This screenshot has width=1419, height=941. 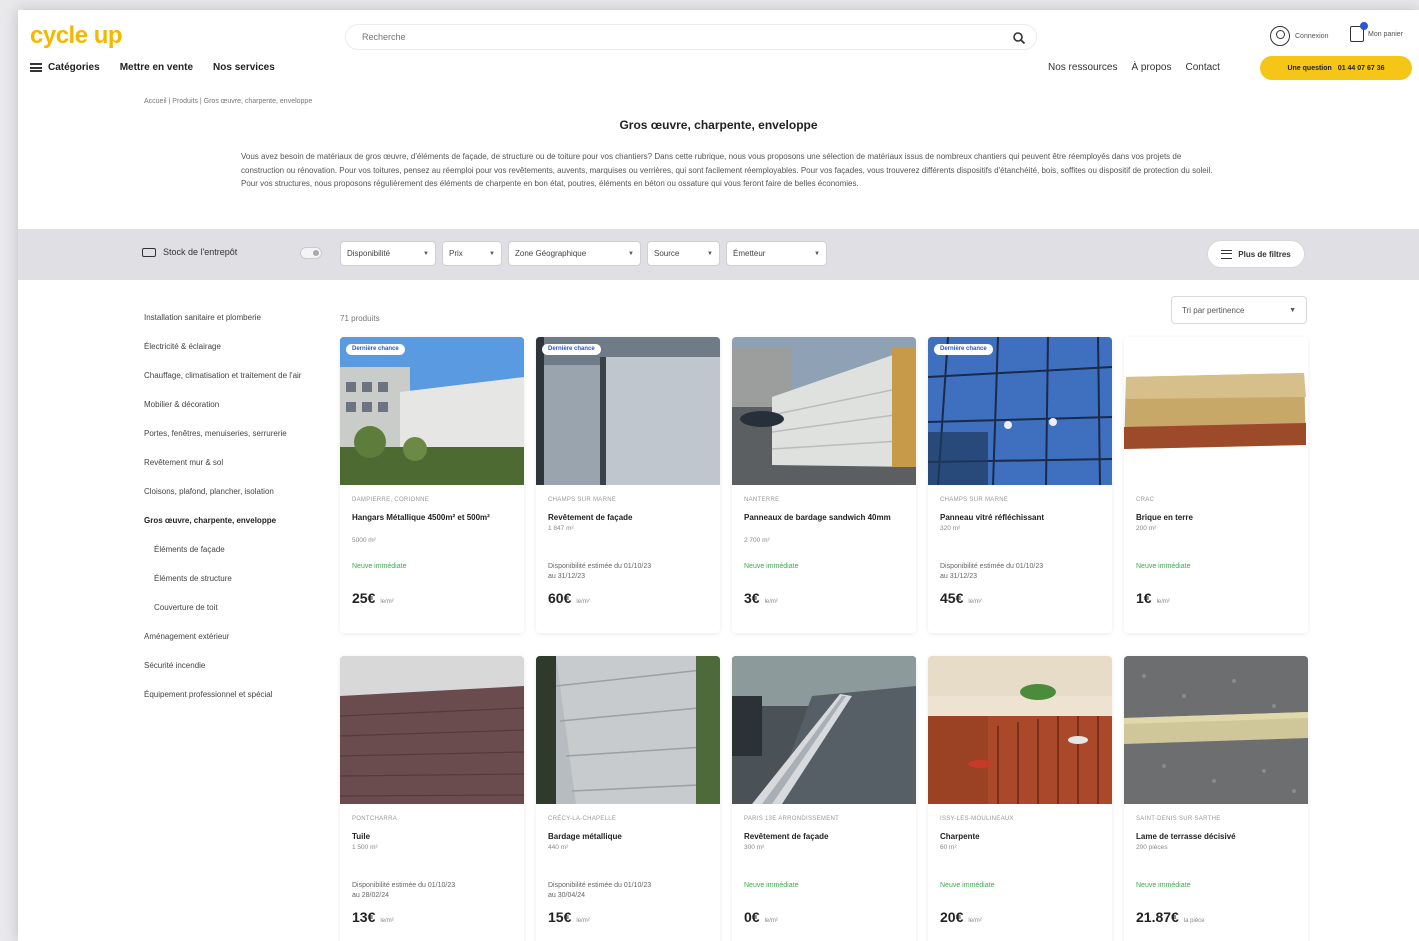 What do you see at coordinates (236, 520) in the screenshot?
I see `sidebar-item-active: Gros œuvre, charpente, enveloppe` at bounding box center [236, 520].